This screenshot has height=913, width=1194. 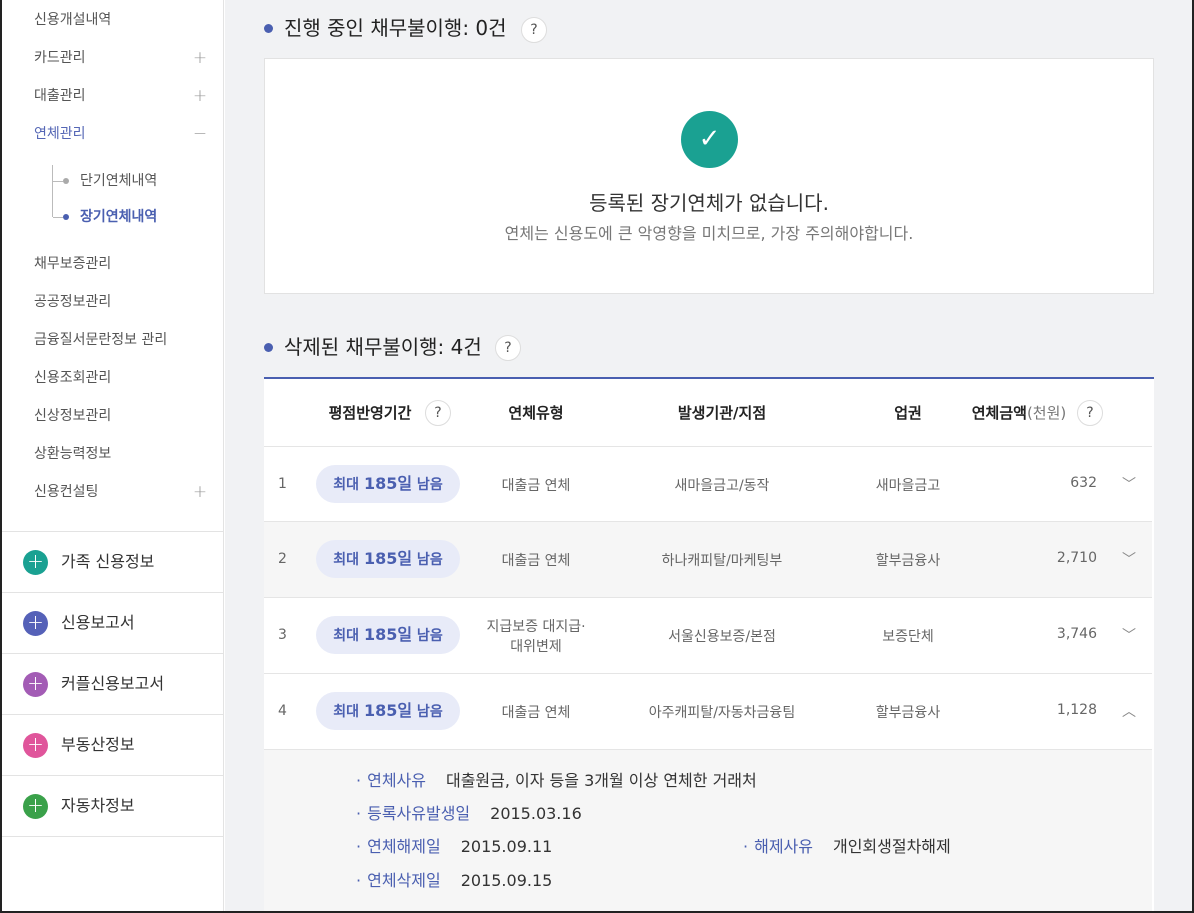 I want to click on sector-cell: 새마을금고, so click(x=908, y=486).